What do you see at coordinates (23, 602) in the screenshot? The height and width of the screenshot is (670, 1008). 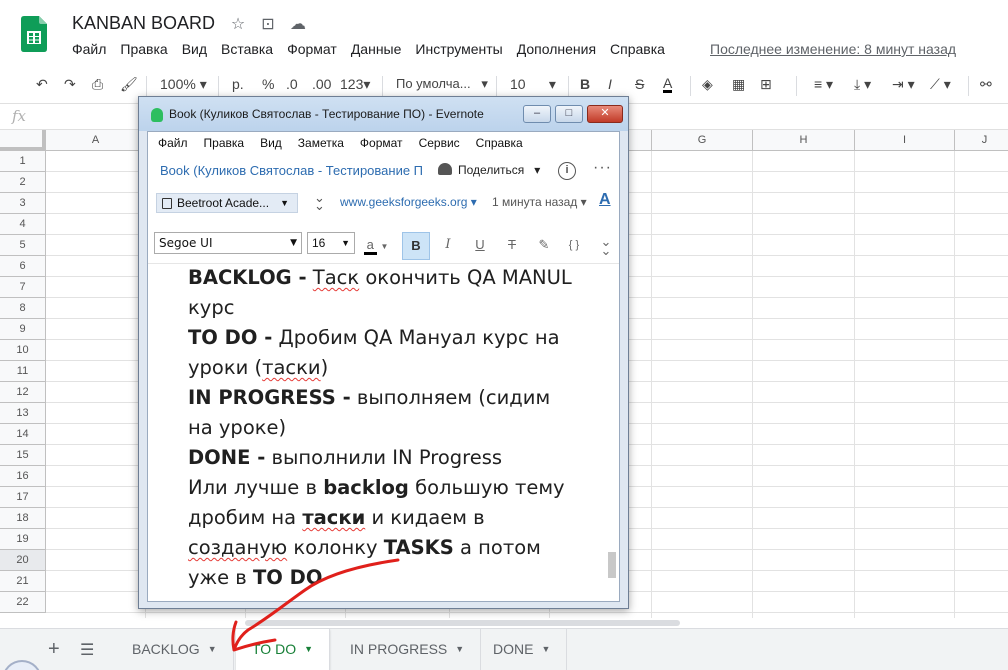 I see `row-header-22: 22` at bounding box center [23, 602].